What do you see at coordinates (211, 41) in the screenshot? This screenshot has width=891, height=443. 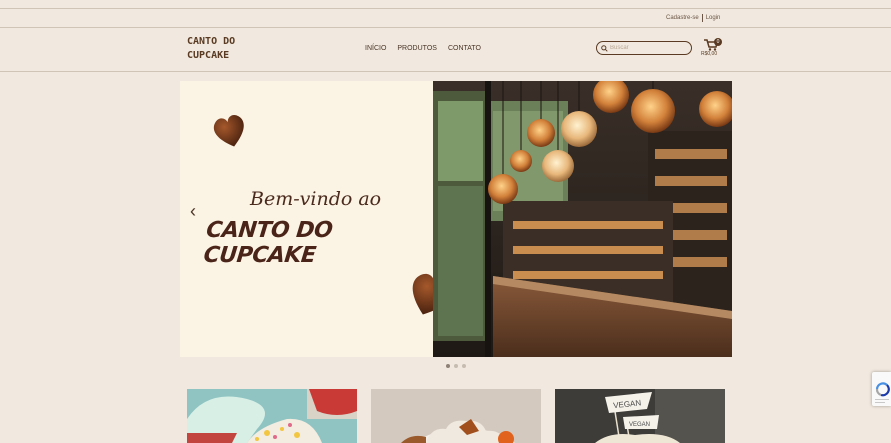 I see `logo-line-1: CANTO DO` at bounding box center [211, 41].